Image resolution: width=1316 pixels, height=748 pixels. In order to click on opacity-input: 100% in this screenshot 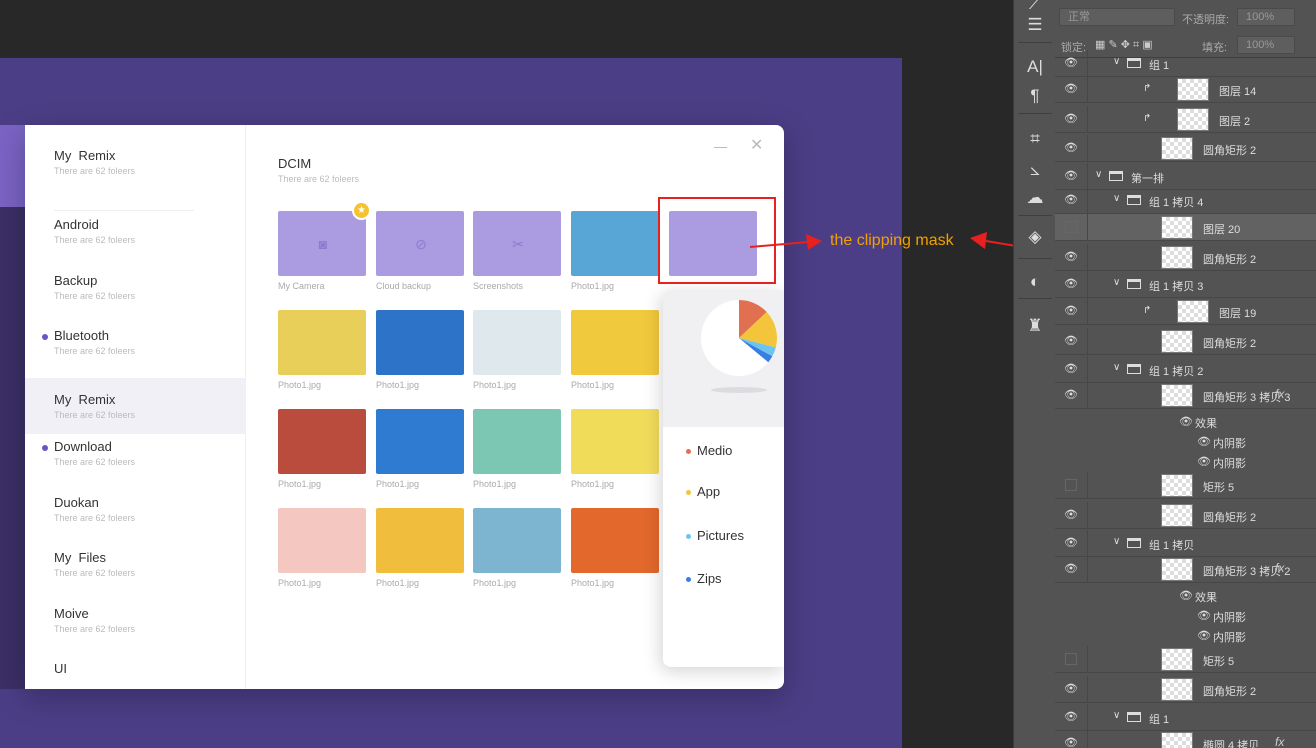, I will do `click(1266, 17)`.